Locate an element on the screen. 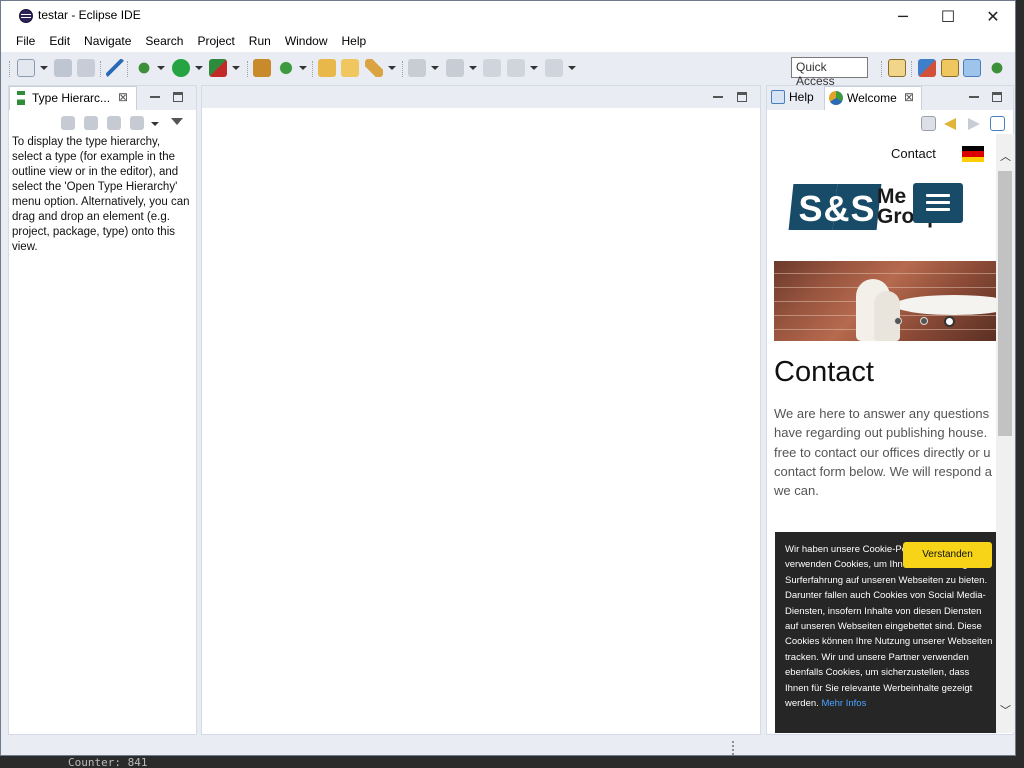  view-menu-icon is located at coordinates (177, 121).